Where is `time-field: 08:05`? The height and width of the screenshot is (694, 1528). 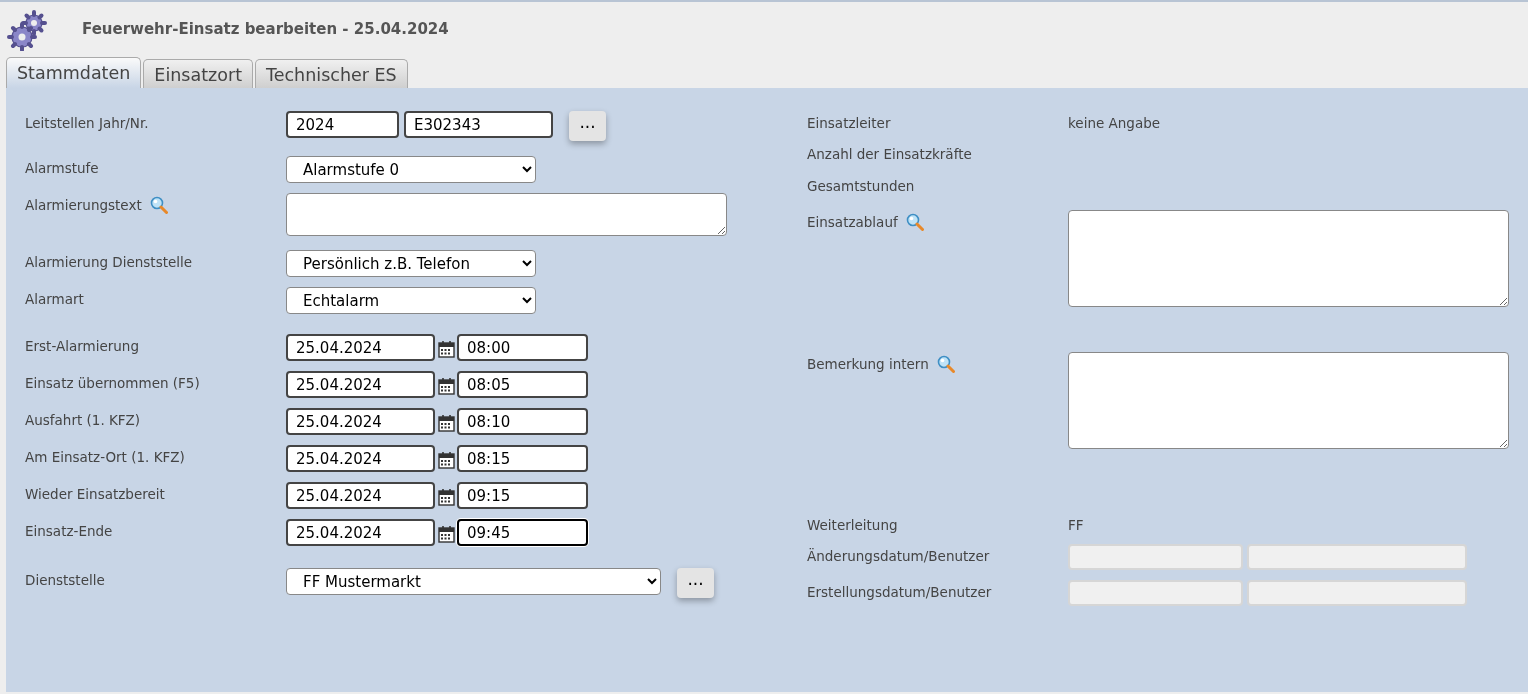 time-field: 08:05 is located at coordinates (522, 384).